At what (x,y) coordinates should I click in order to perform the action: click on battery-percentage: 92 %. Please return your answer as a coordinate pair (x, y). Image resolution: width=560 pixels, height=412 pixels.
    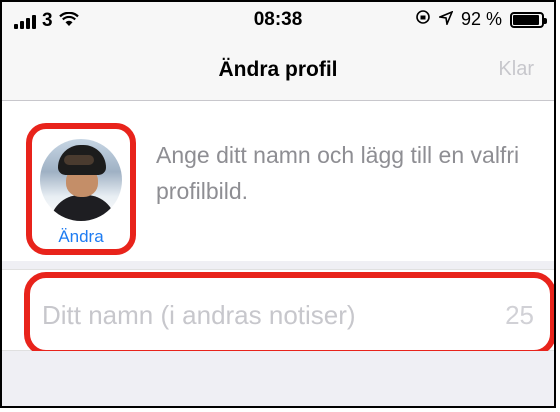
    Looking at the image, I should click on (481, 19).